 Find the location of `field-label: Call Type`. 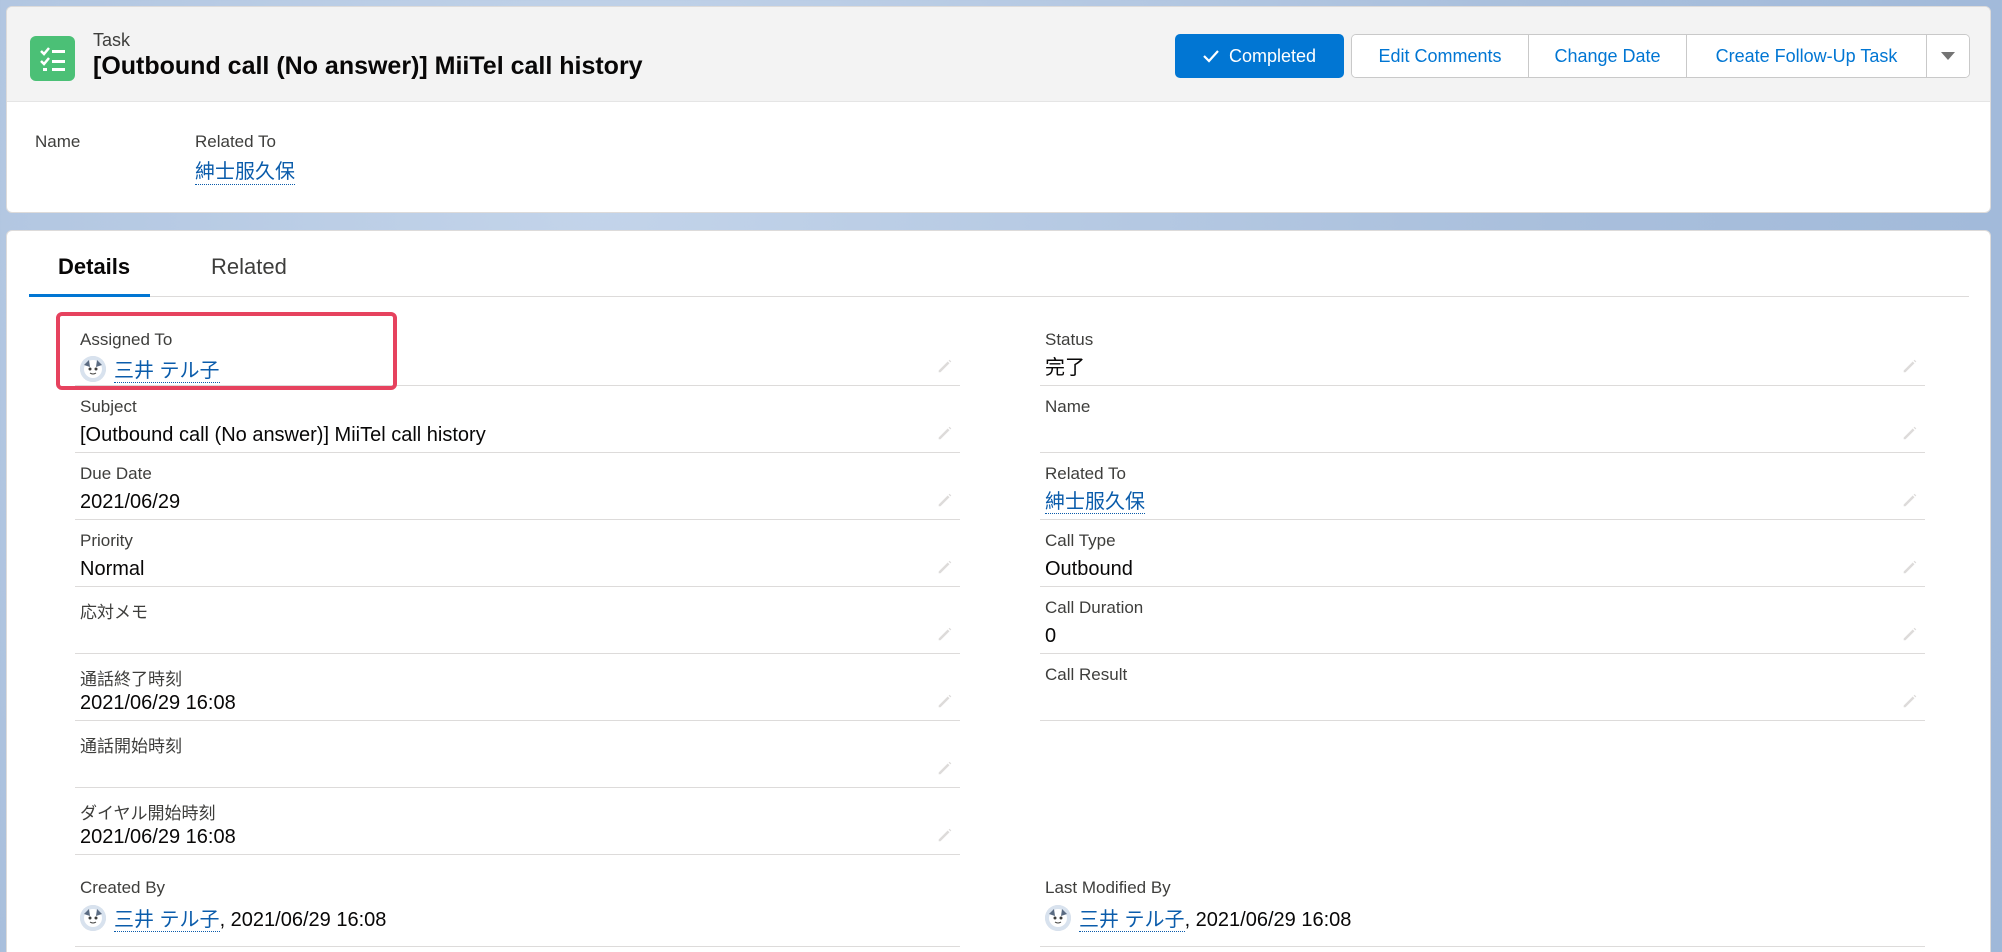

field-label: Call Type is located at coordinates (1080, 540).